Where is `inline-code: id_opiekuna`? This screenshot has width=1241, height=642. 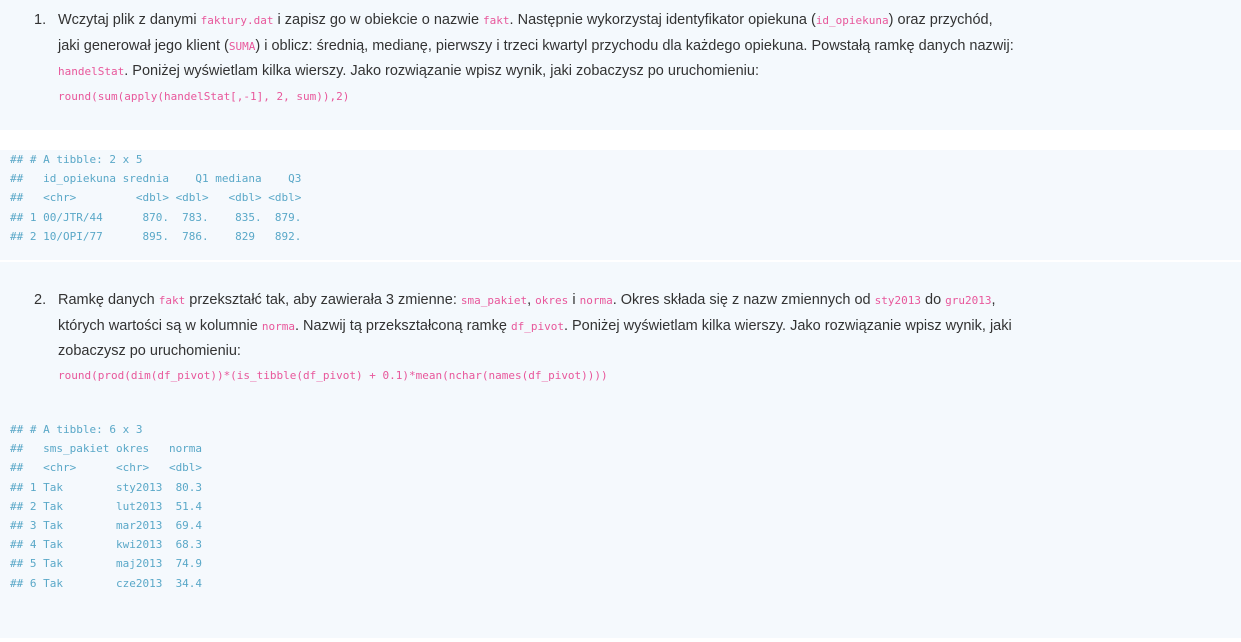
inline-code: id_opiekuna is located at coordinates (852, 20).